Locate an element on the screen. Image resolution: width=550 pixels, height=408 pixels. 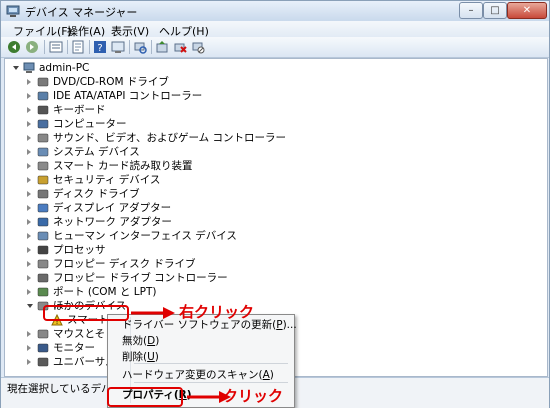
processor-icon is located at coordinates (43, 250).